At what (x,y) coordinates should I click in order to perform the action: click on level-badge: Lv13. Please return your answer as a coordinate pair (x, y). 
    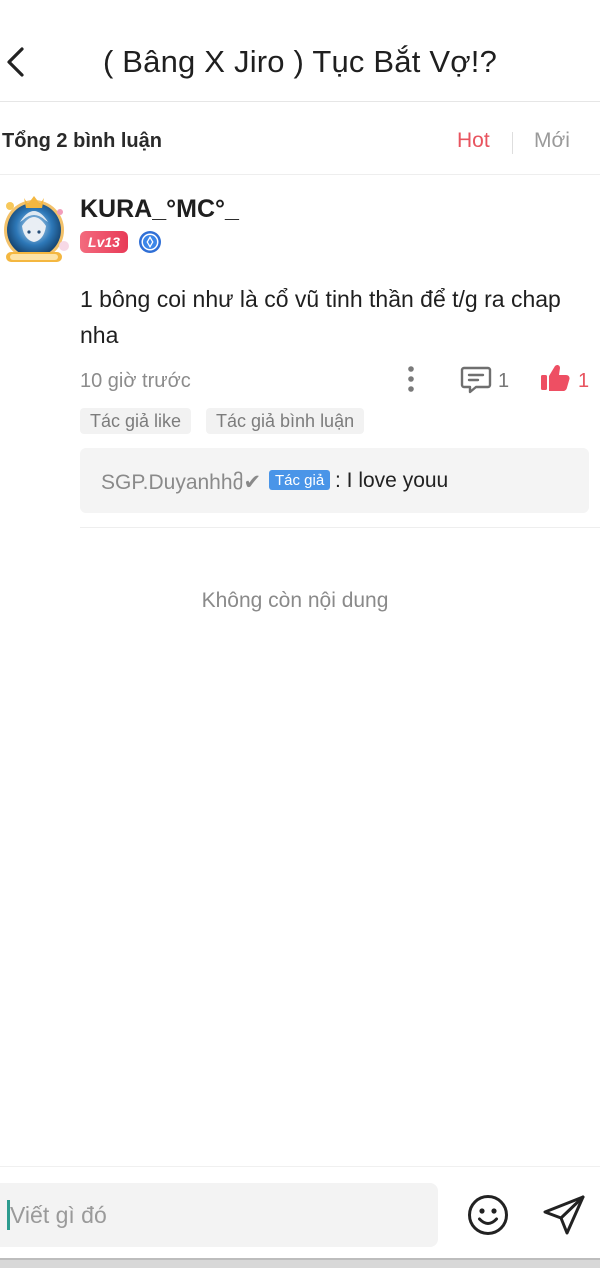
    Looking at the image, I should click on (104, 242).